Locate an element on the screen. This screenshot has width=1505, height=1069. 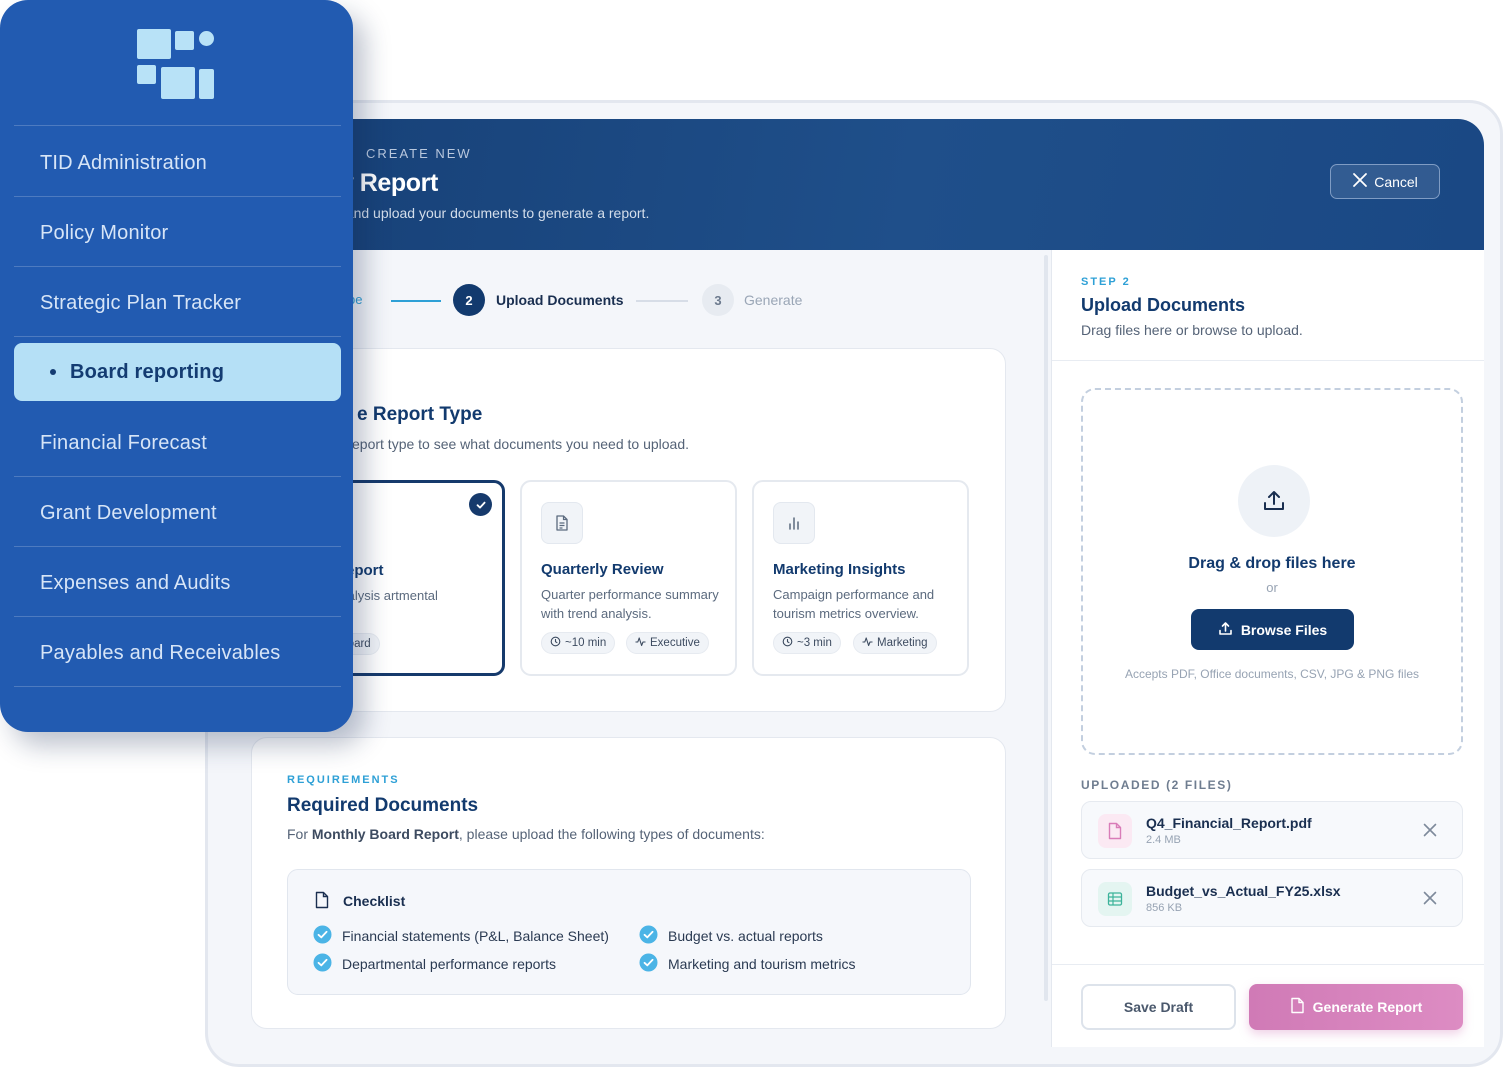
uploaded-files-label: UPLOADED (2 FILES) is located at coordinates (1157, 785).